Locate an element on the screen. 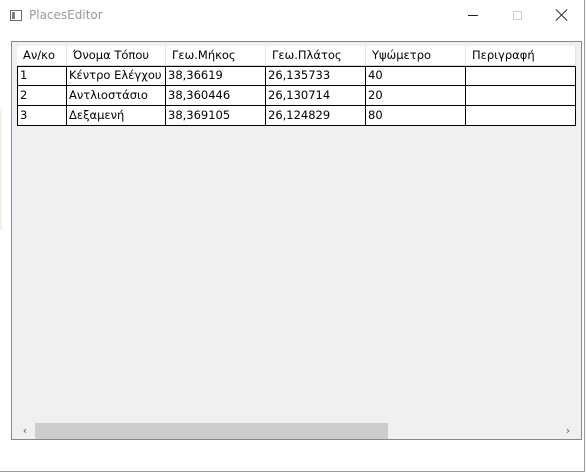 The image size is (586, 473). column-header-altitude: Υψώμετρο is located at coordinates (416, 55).